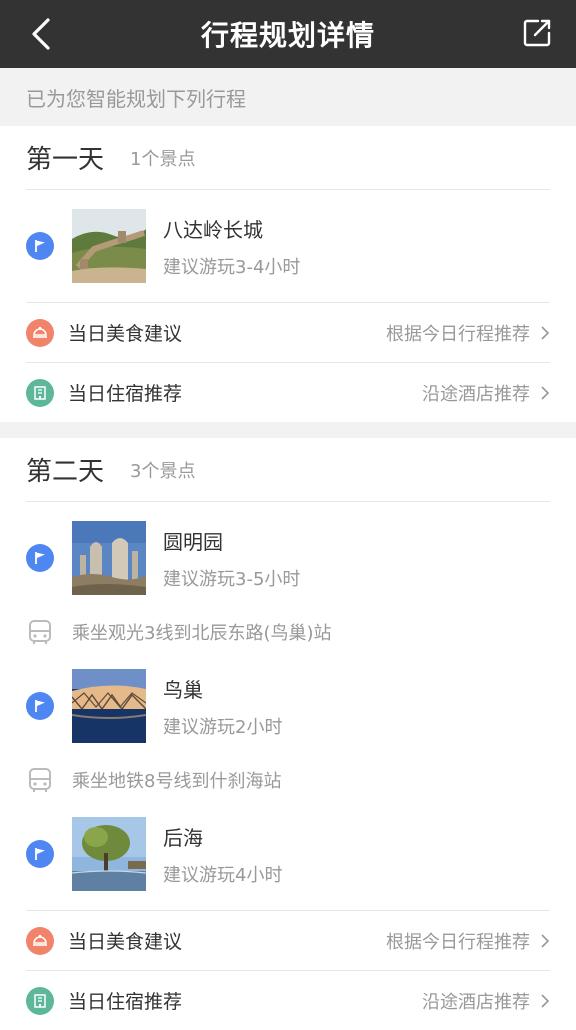 Image resolution: width=576 pixels, height=1030 pixels. I want to click on day-spot-count: 3个景点, so click(163, 471).